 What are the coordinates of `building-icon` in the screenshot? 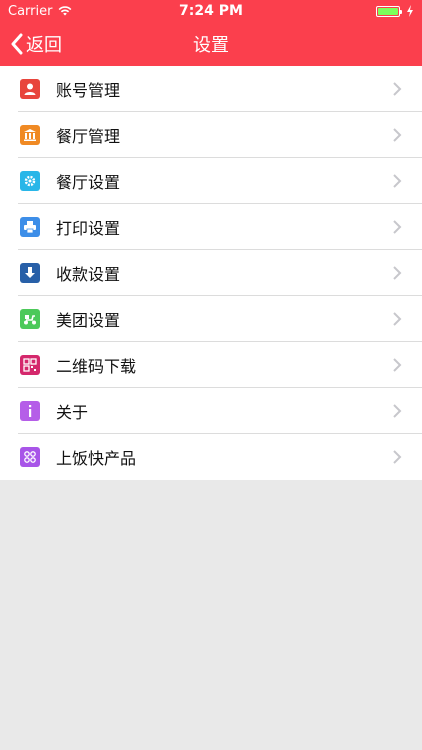 It's located at (30, 135).